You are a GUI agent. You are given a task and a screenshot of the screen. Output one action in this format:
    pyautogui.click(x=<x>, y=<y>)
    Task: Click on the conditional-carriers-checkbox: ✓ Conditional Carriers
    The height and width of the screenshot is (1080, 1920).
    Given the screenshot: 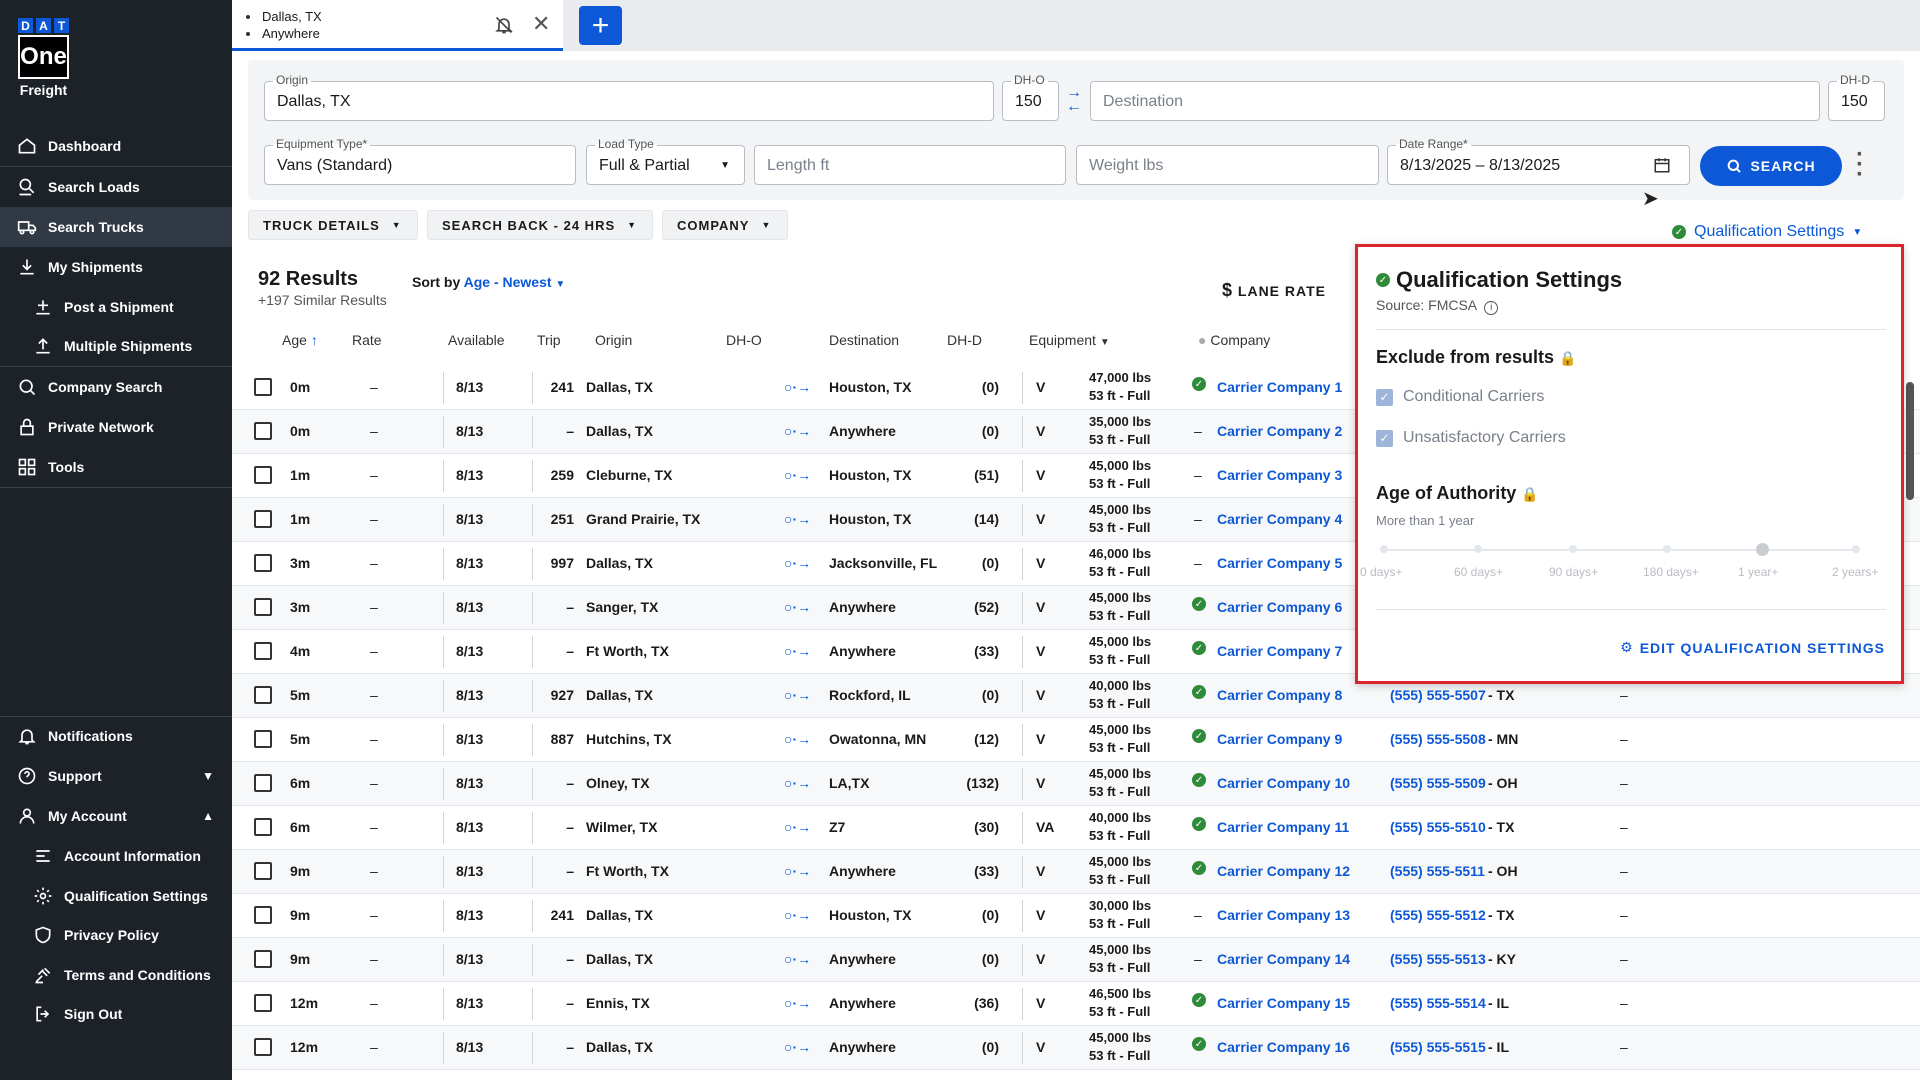 What is the action you would take?
    pyautogui.click(x=1460, y=397)
    